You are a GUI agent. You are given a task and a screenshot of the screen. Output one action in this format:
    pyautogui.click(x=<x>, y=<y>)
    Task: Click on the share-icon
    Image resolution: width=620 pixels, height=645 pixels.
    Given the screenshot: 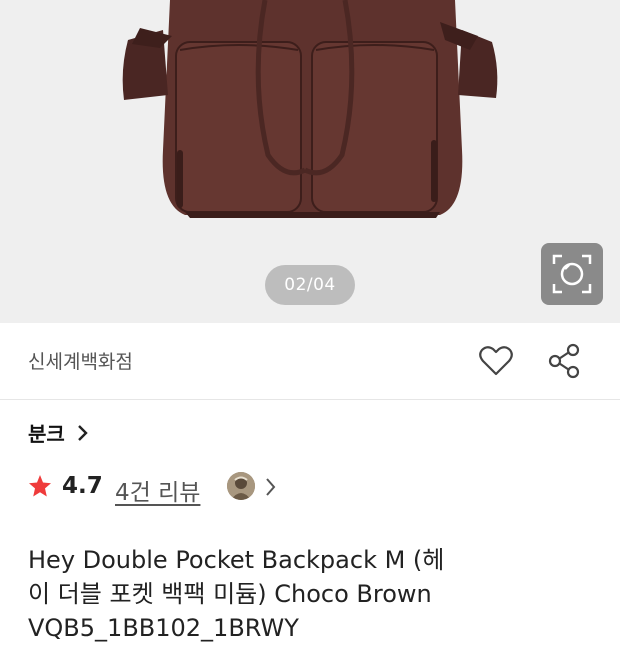 What is the action you would take?
    pyautogui.click(x=564, y=361)
    